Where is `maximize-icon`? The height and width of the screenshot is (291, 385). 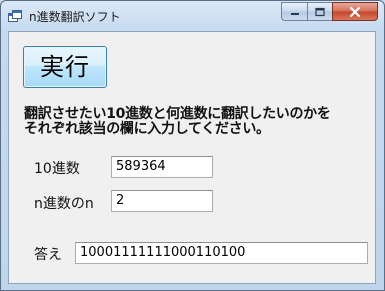 maximize-icon is located at coordinates (320, 11).